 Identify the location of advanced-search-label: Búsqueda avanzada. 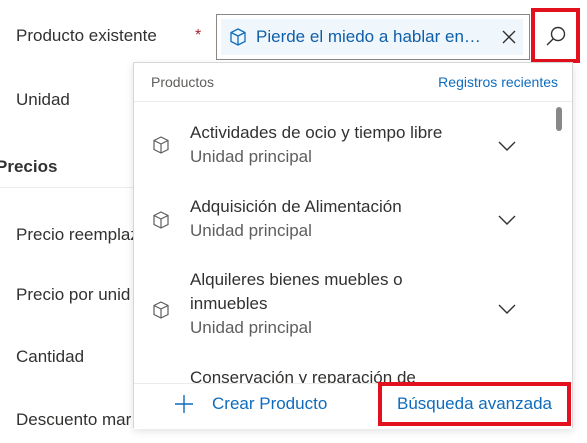
(474, 403).